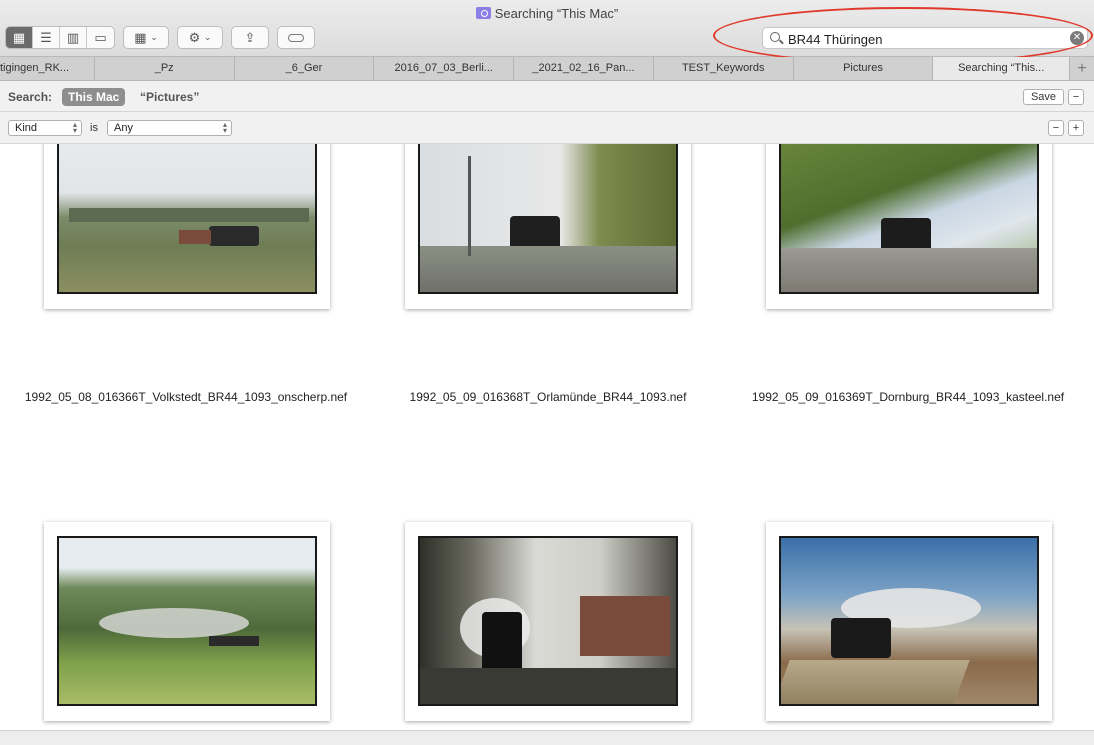  I want to click on gallery-view-button: ▭, so click(100, 37).